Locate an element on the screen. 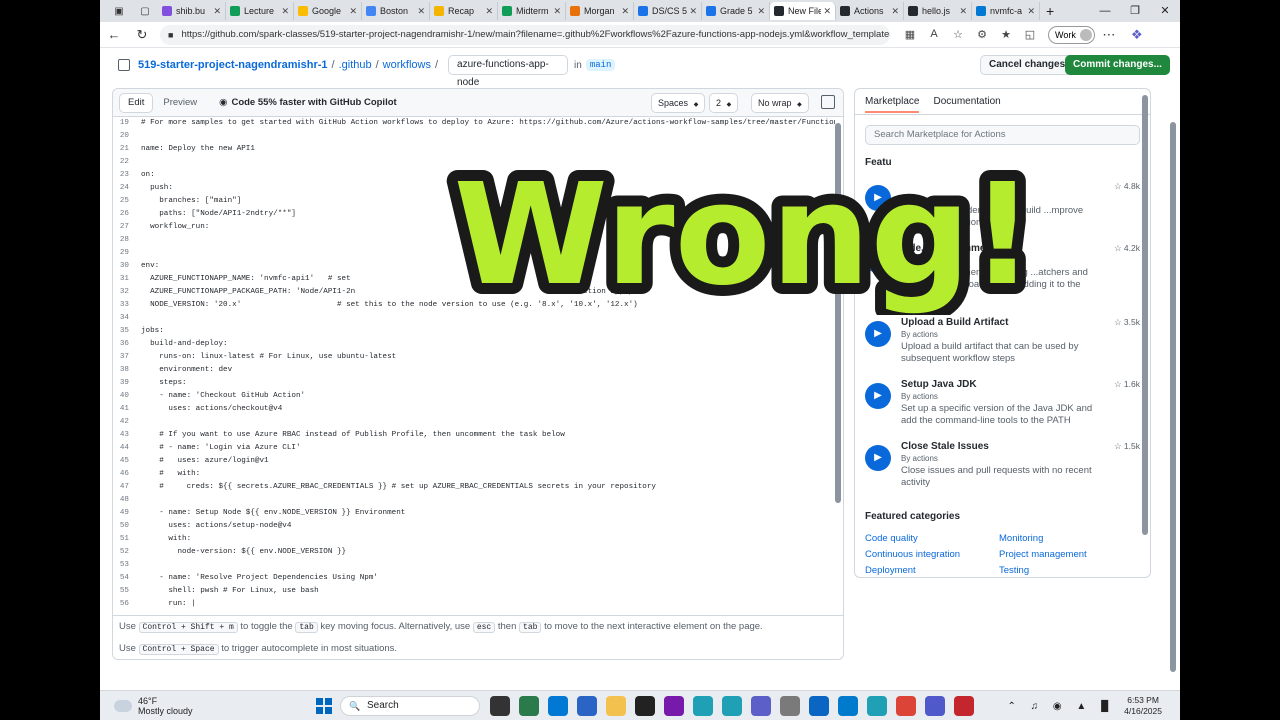 The width and height of the screenshot is (1280, 720). tab-documentation: Documentation is located at coordinates (966, 101).